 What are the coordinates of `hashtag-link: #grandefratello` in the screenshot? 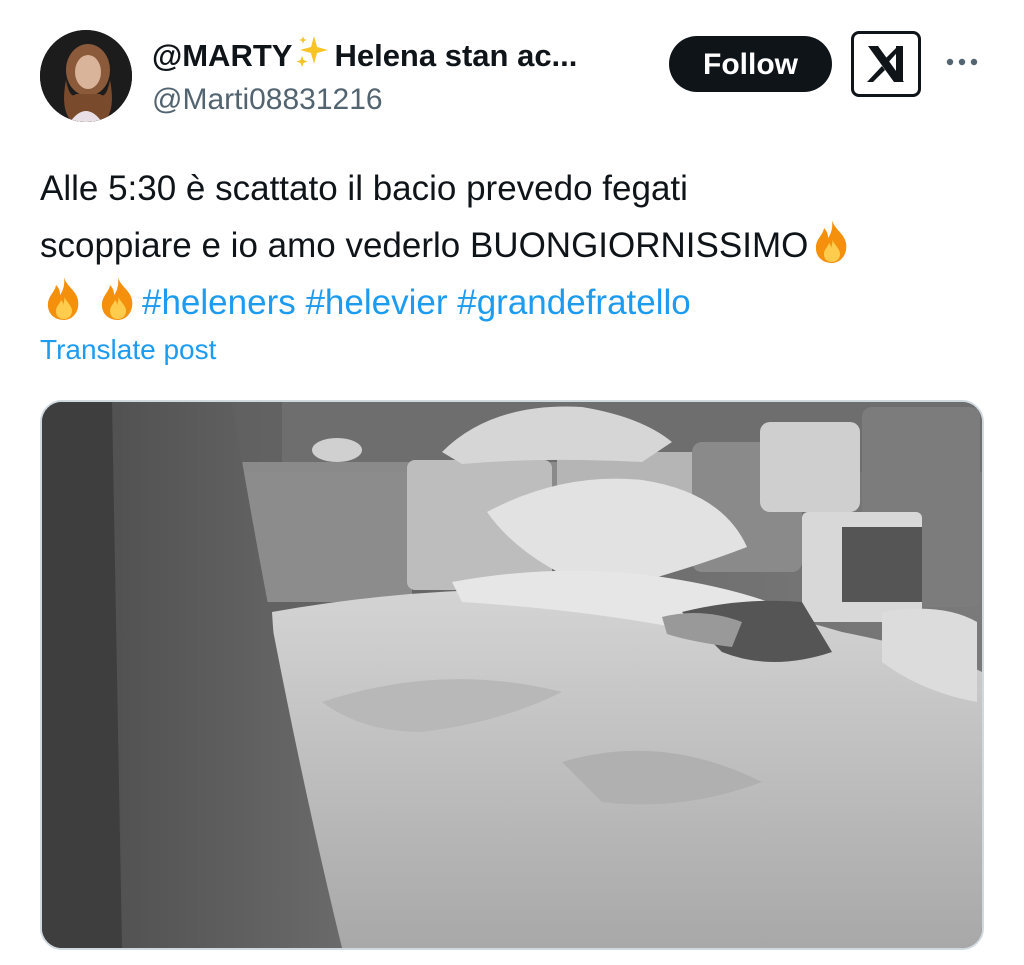 It's located at (574, 302).